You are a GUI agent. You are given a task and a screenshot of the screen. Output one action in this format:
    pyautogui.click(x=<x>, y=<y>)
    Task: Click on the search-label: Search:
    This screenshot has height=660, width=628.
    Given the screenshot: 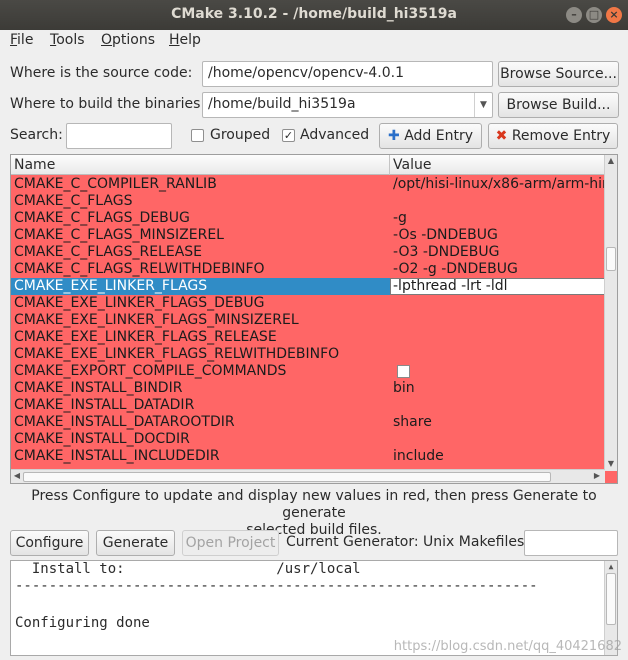 What is the action you would take?
    pyautogui.click(x=36, y=135)
    